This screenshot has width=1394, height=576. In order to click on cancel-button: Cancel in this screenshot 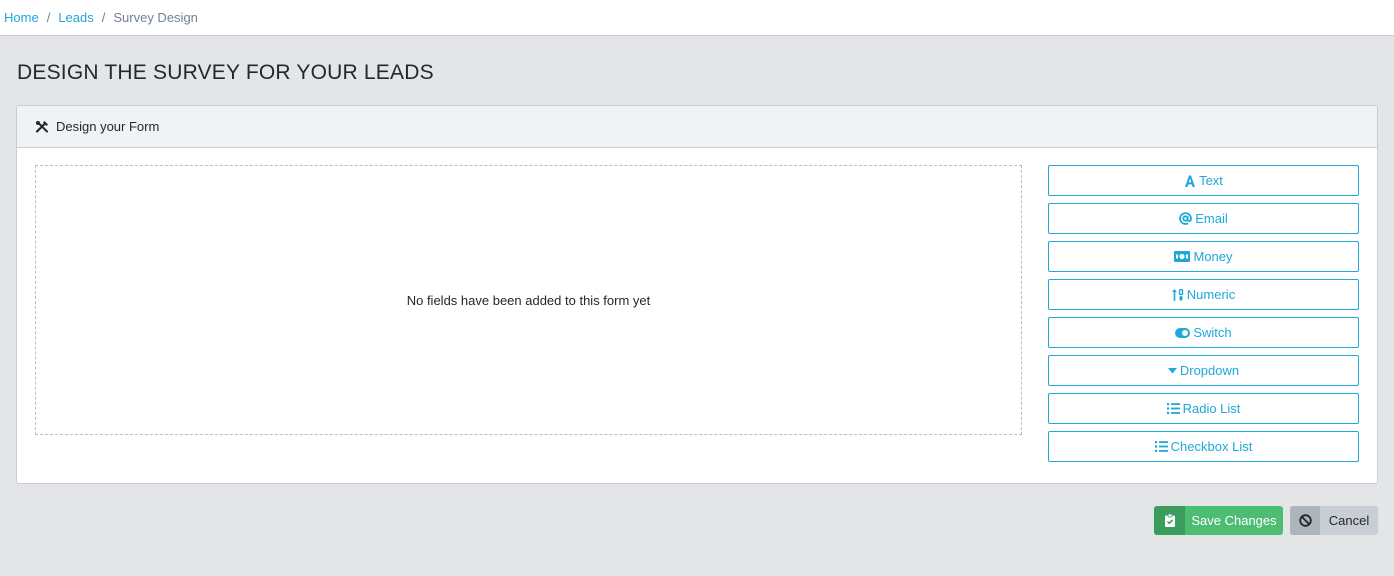, I will do `click(1334, 520)`.